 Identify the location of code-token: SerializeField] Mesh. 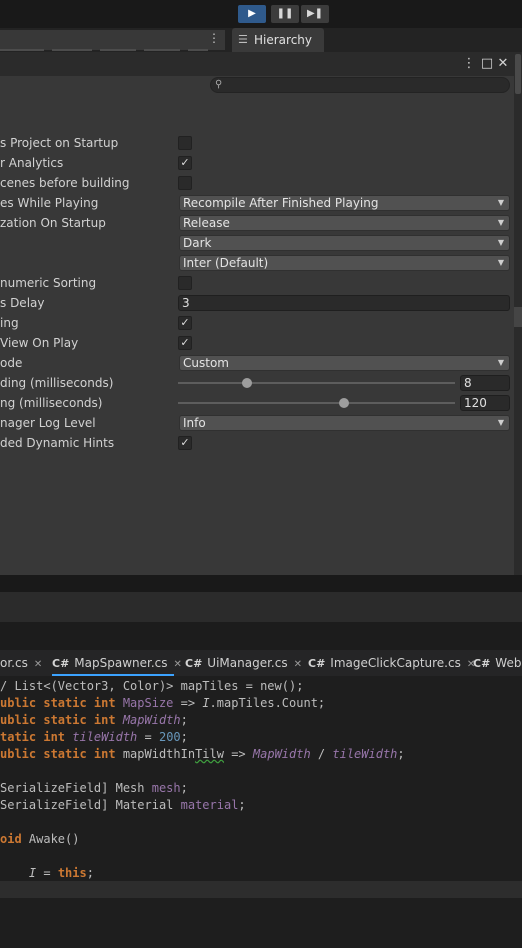
(76, 788).